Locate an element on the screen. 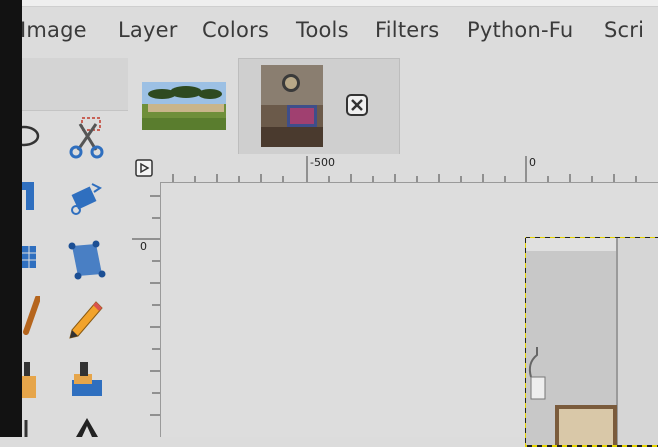 The height and width of the screenshot is (447, 658). vertical-ruler: 0 is located at coordinates (144, 309).